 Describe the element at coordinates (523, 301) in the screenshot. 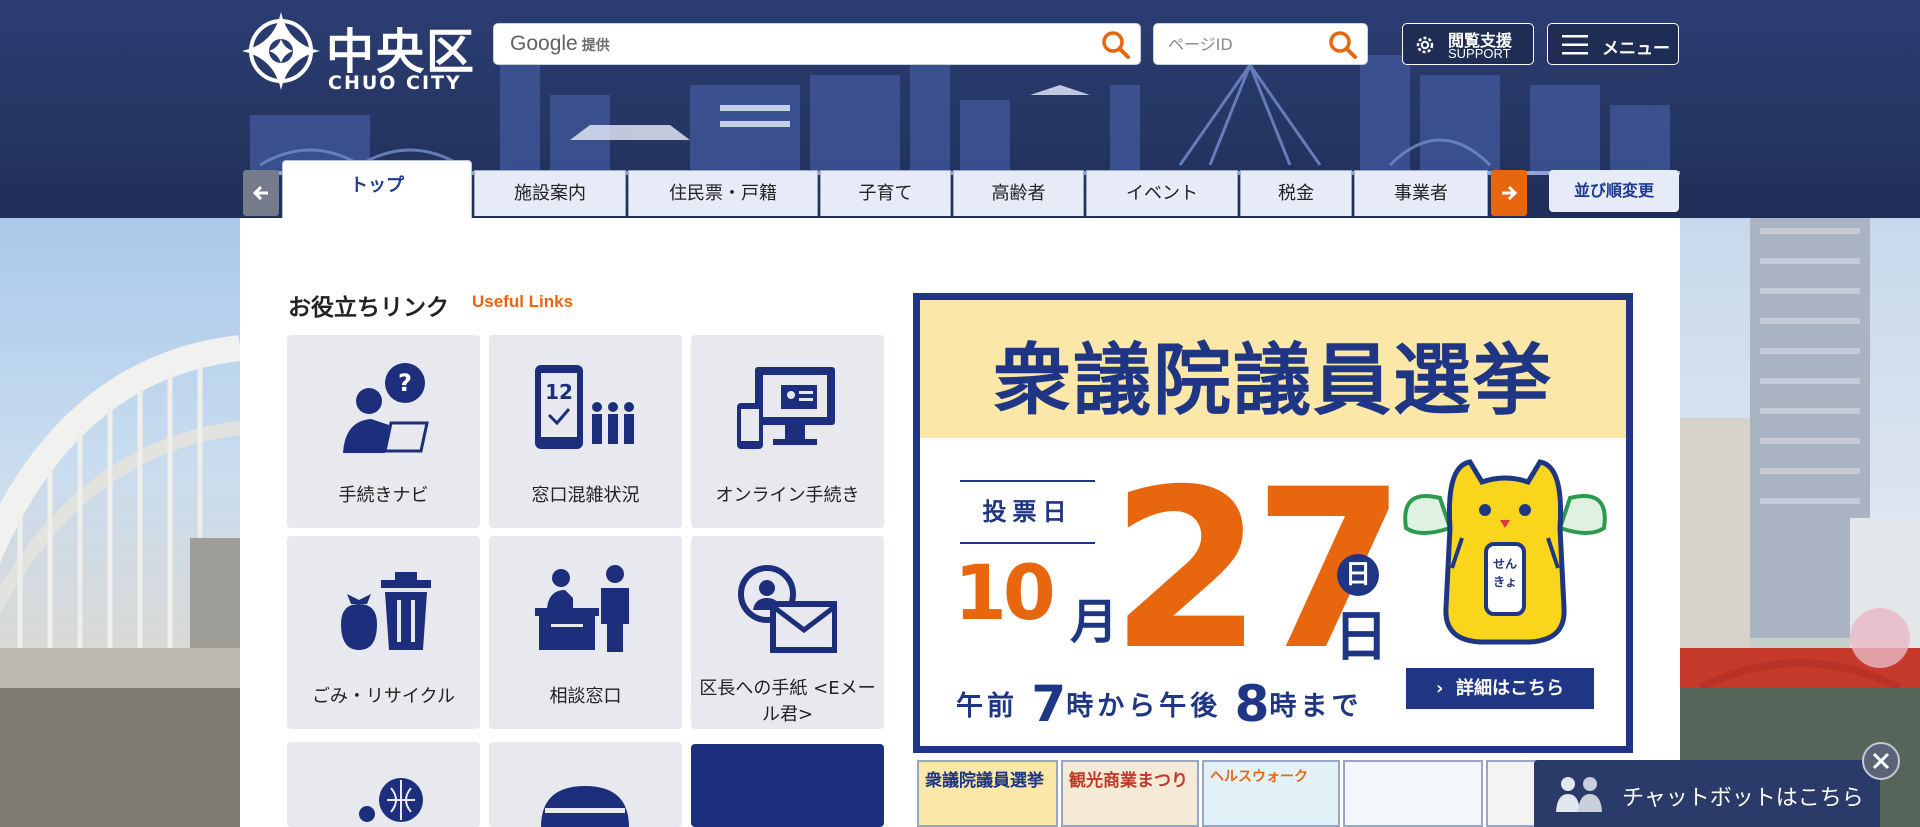

I see `useful-links-subtitle: Useful Links` at that location.